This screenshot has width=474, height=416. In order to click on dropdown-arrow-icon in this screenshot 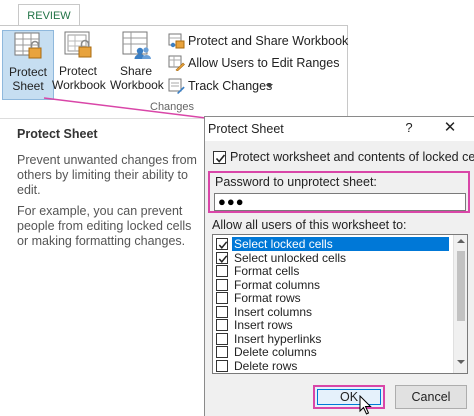, I will do `click(269, 86)`.